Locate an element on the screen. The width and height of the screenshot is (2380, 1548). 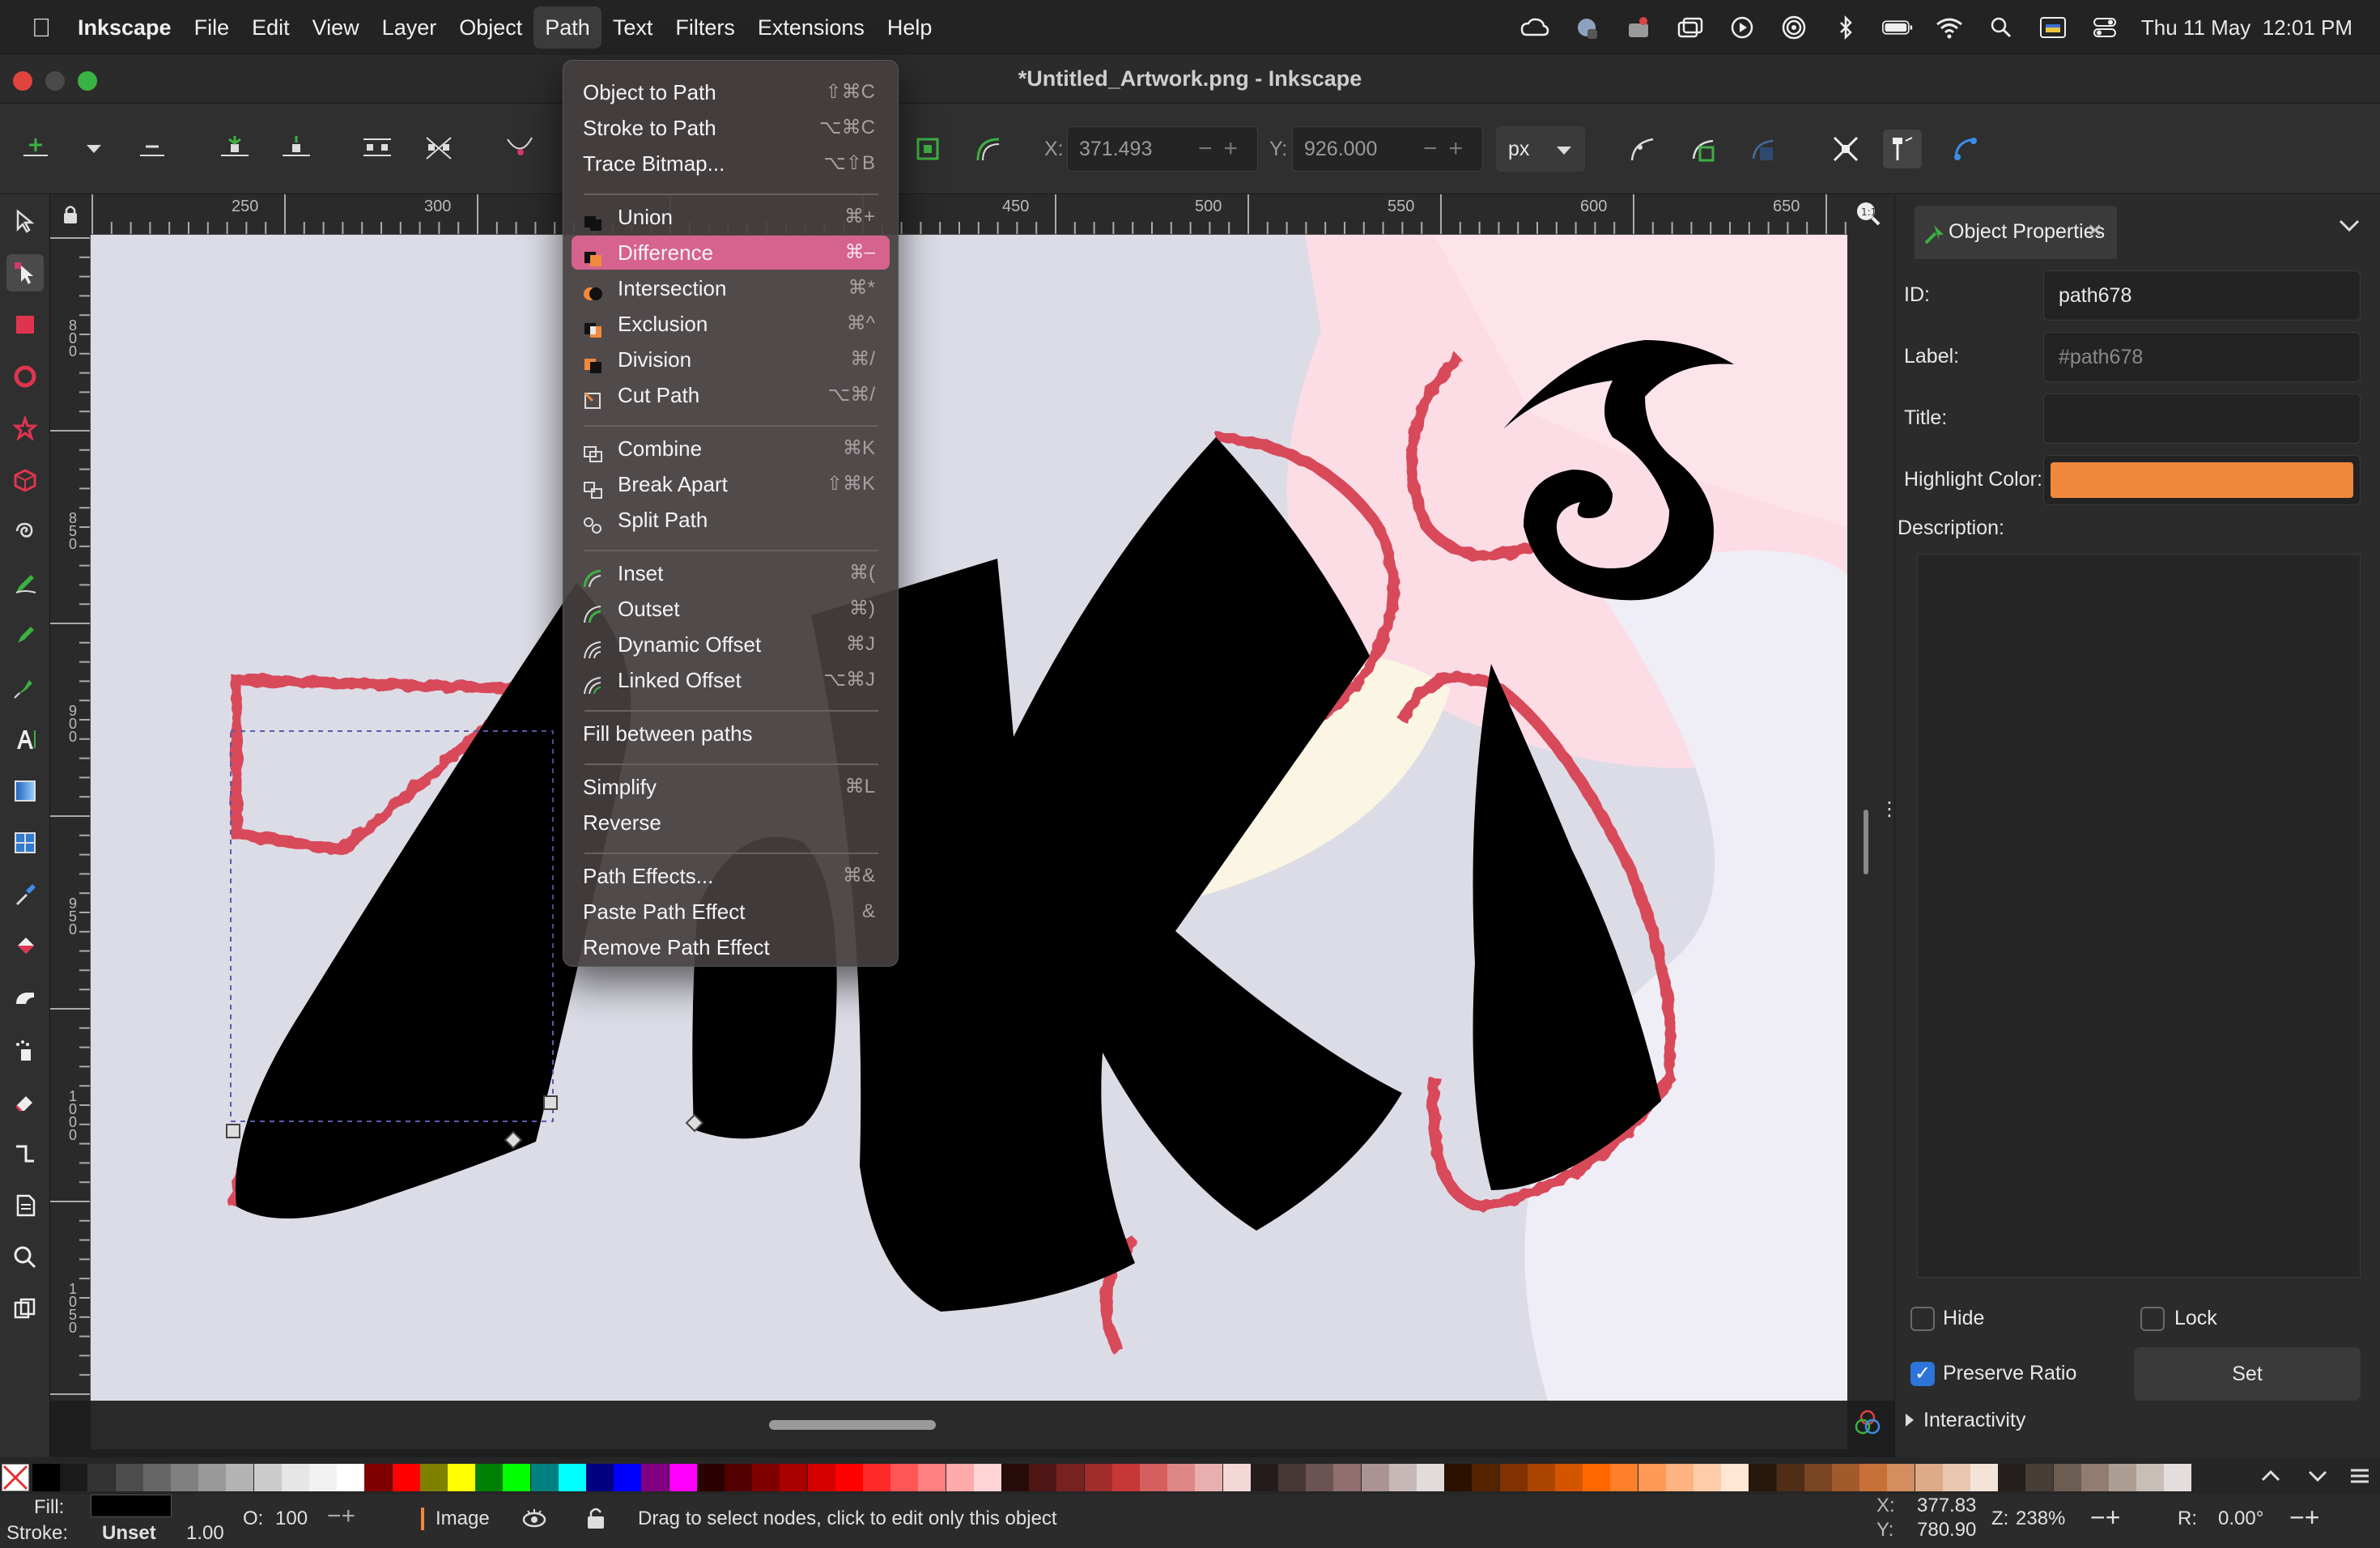
zoom-tool-icon is located at coordinates (25, 1257).